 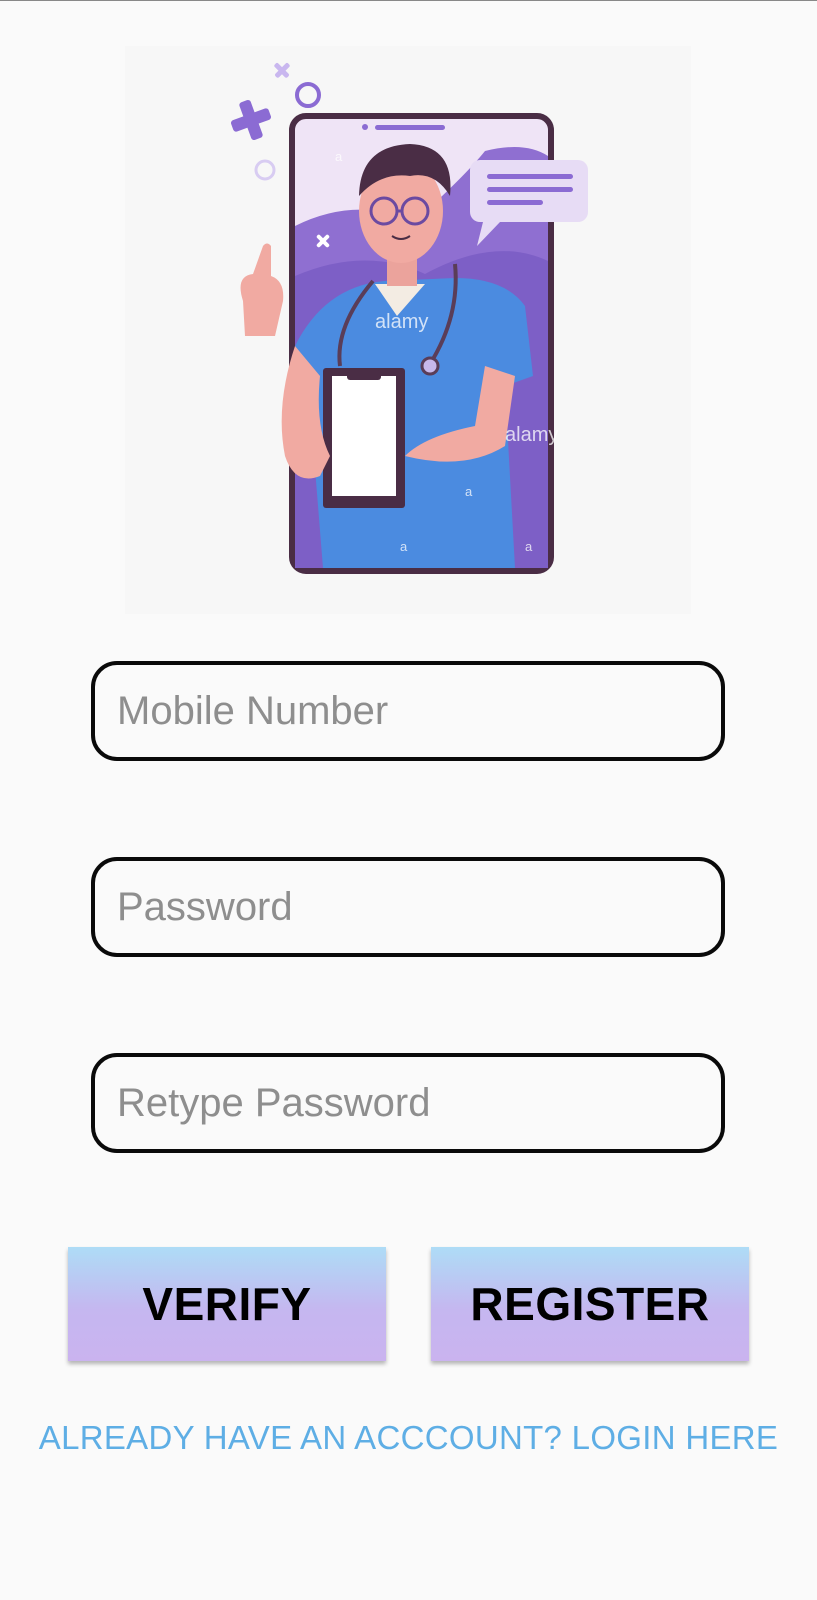 I want to click on mobile-number-input, so click(x=408, y=711).